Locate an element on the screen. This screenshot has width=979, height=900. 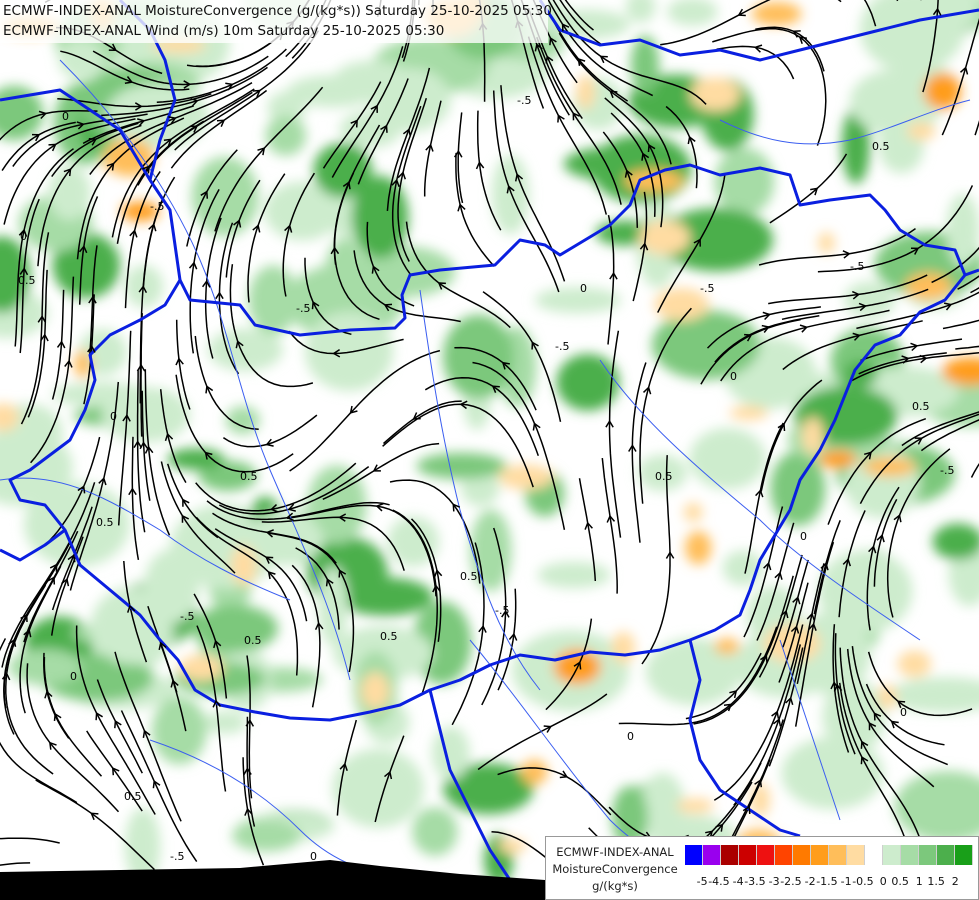
legend-tick-label: -2.5 is located at coordinates (791, 881).